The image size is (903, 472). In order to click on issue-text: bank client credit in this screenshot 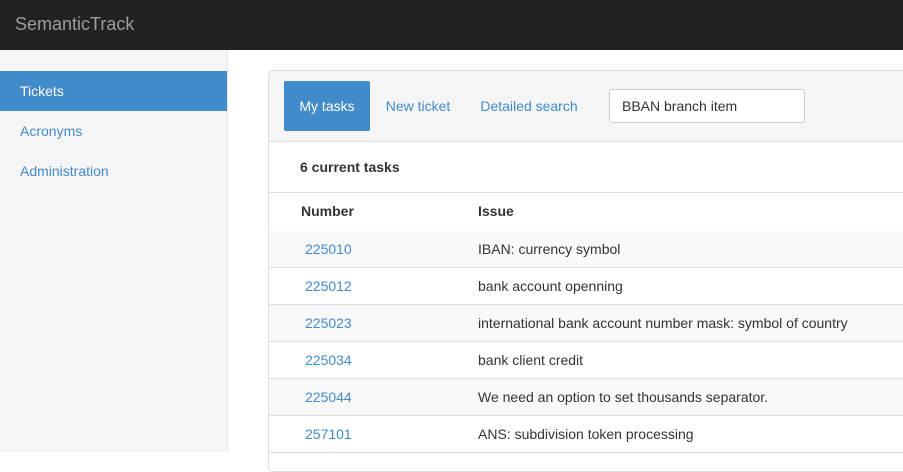, I will do `click(531, 360)`.